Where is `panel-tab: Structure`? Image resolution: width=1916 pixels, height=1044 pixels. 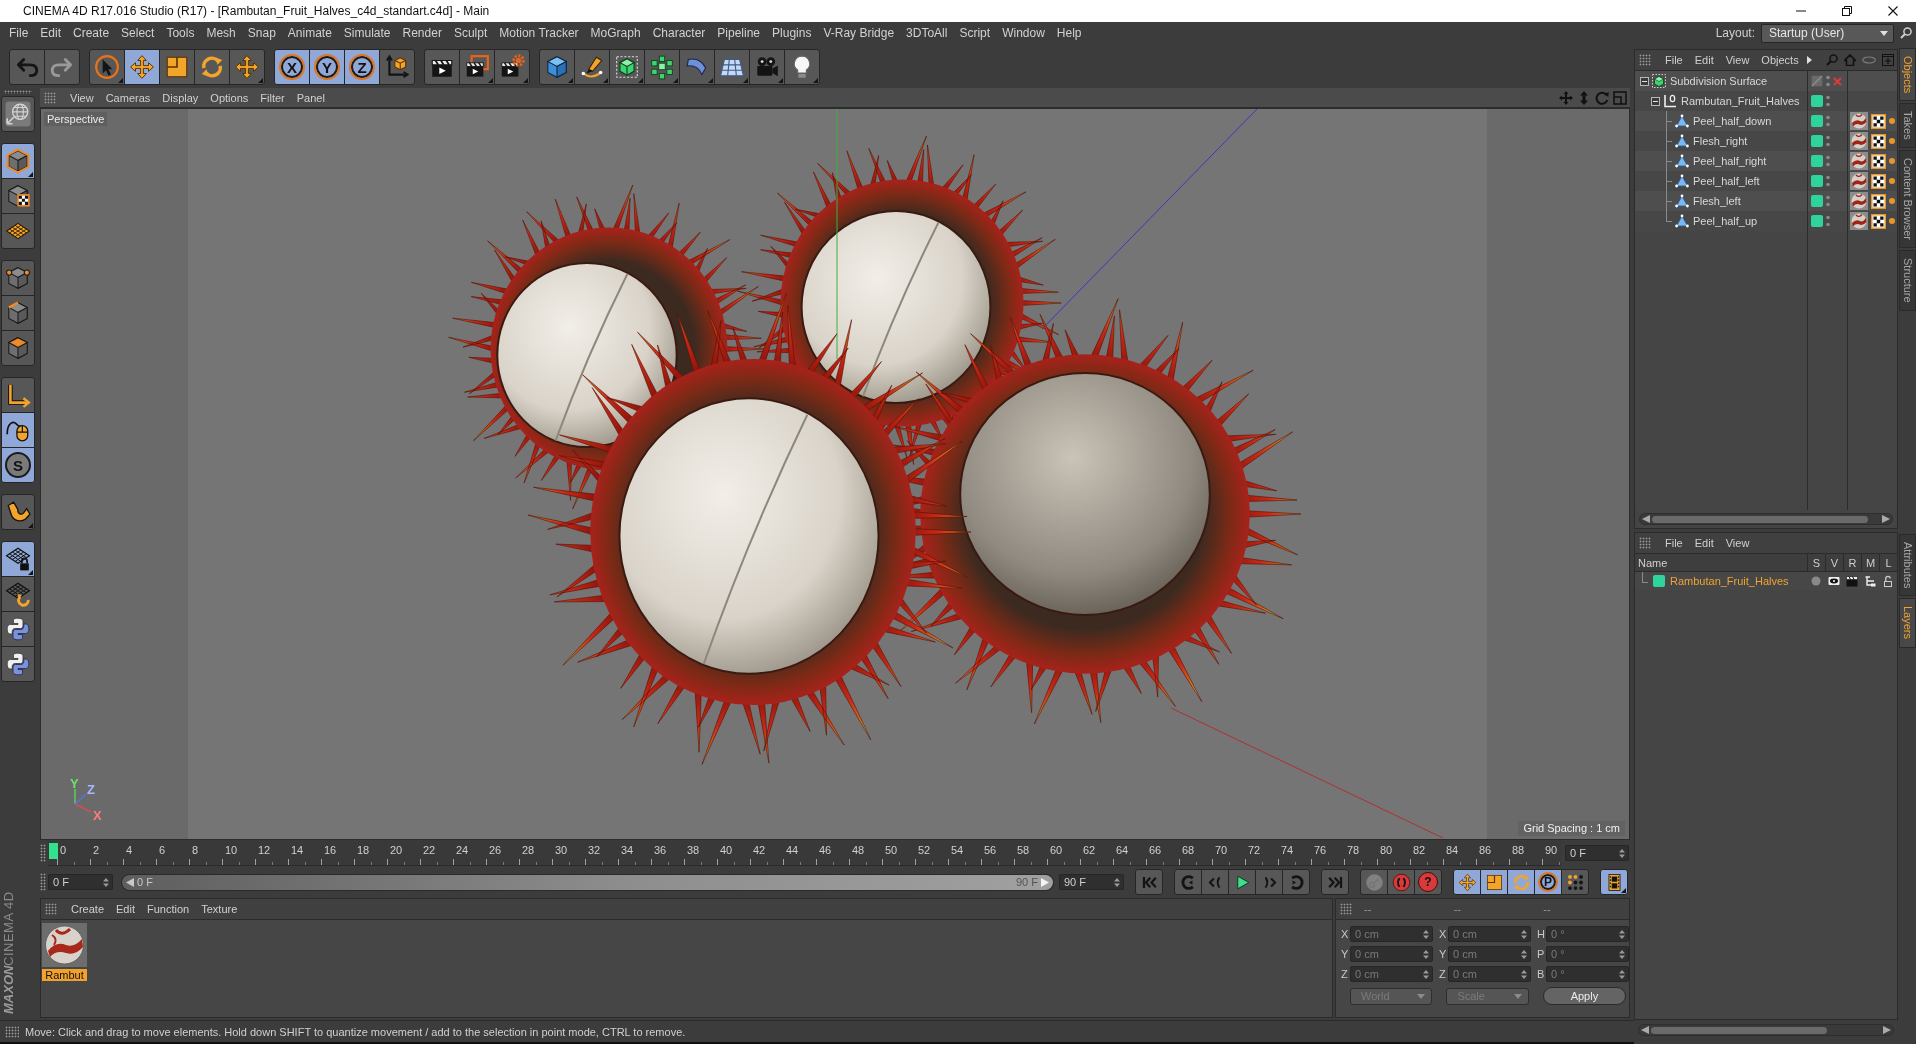 panel-tab: Structure is located at coordinates (1907, 280).